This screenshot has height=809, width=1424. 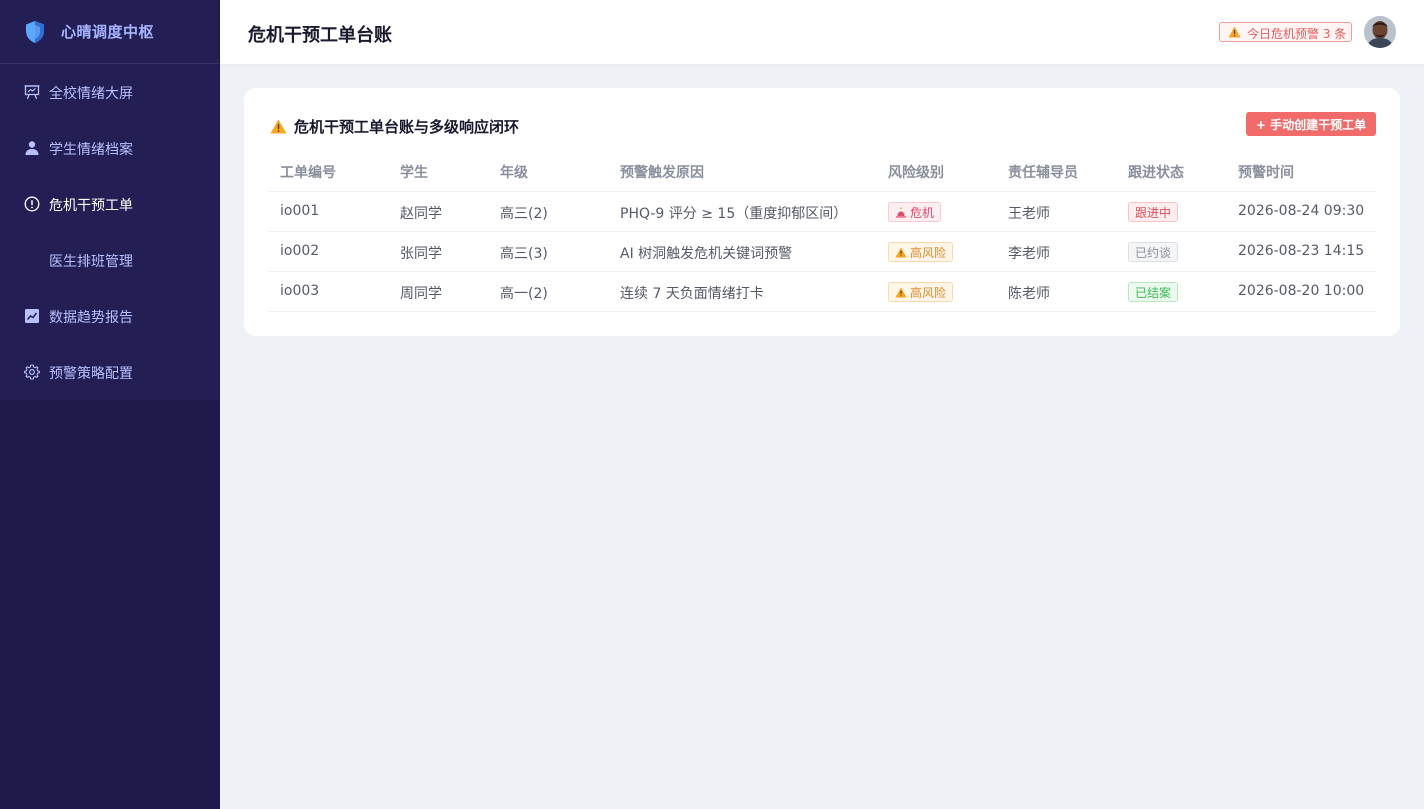 What do you see at coordinates (1029, 254) in the screenshot?
I see `counselor: 李老师` at bounding box center [1029, 254].